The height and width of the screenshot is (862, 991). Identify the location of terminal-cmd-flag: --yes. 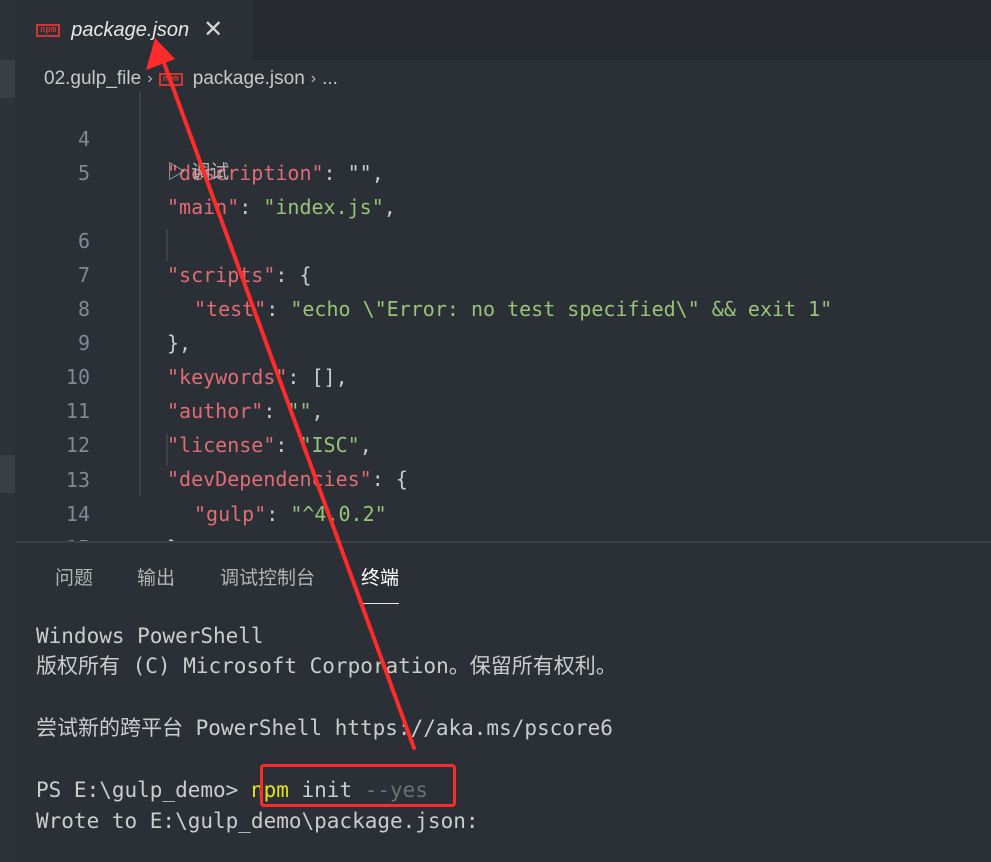
(396, 790).